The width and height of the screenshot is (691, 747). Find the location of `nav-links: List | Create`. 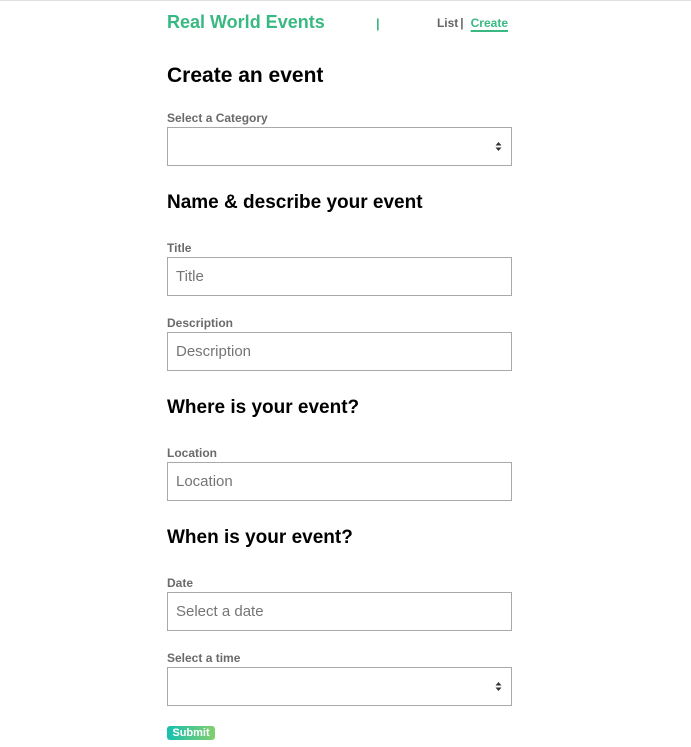

nav-links: List | Create is located at coordinates (472, 23).